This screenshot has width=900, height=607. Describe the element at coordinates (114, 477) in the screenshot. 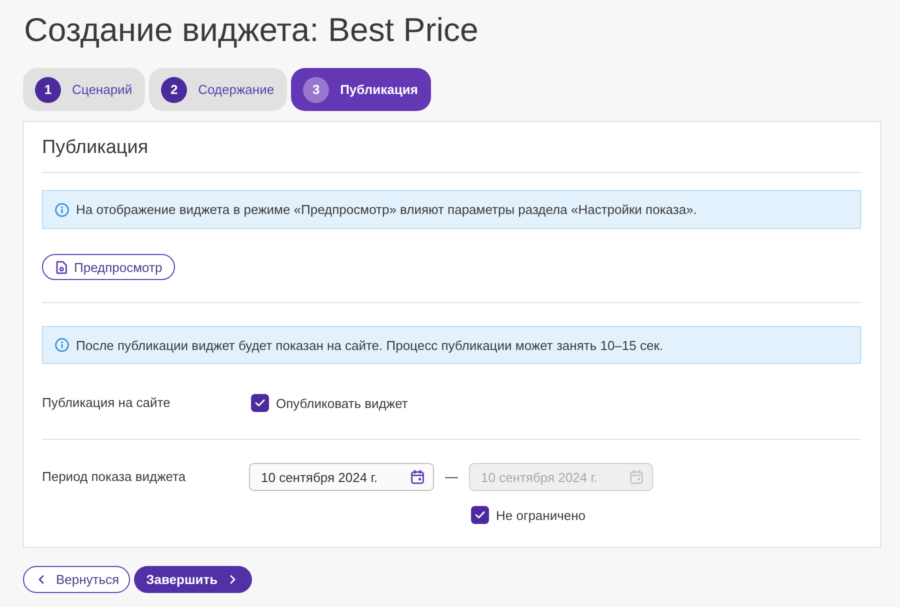

I see `field-label: Период показа виджета` at that location.